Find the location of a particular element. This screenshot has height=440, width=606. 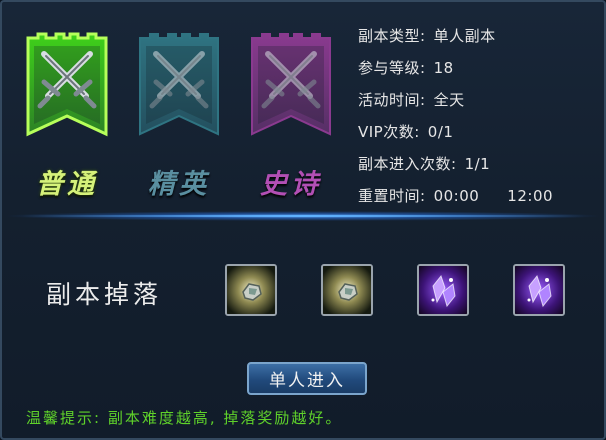

info-vip-count: VIP次数: 0/1 is located at coordinates (405, 131).